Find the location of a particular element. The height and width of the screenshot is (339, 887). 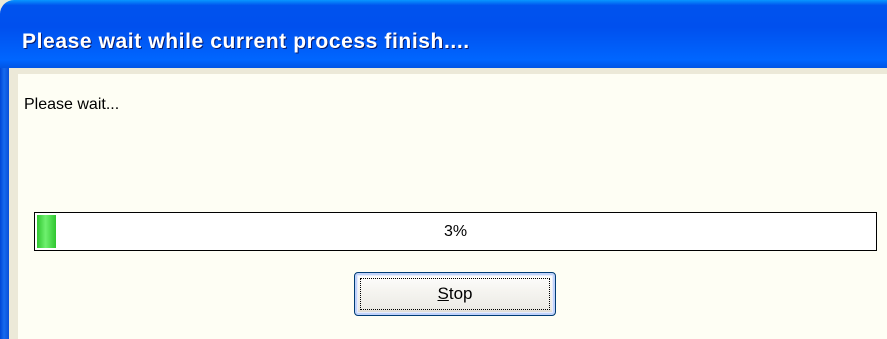

stop-button: Stop is located at coordinates (455, 294).